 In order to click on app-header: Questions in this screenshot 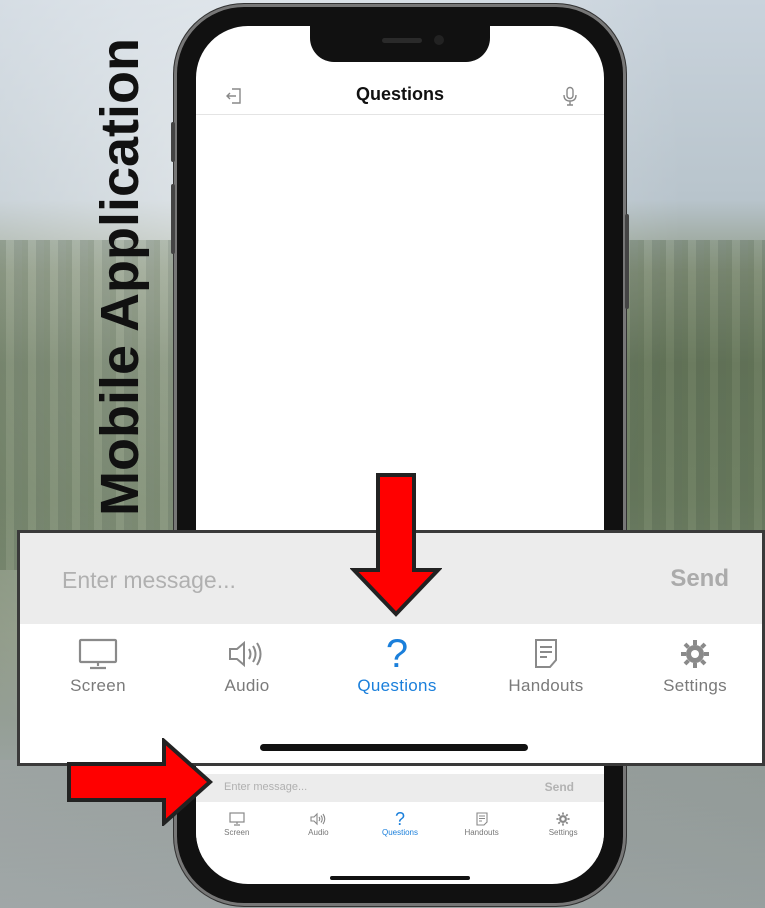, I will do `click(400, 95)`.